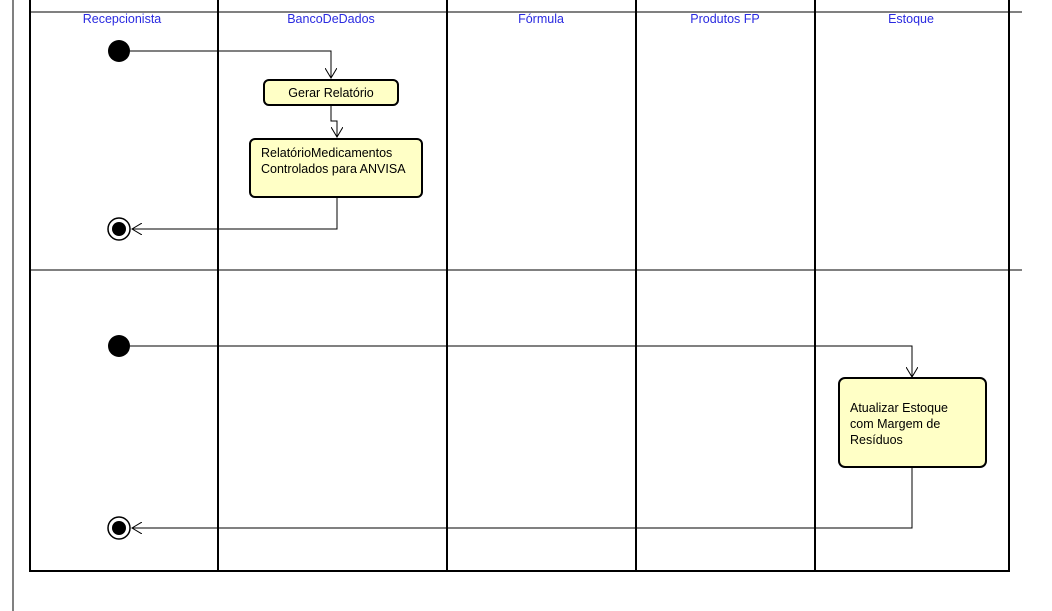 The image size is (1052, 611). What do you see at coordinates (330, 93) in the screenshot?
I see `activity-gerar-relatorio-label: Gerar Relatório` at bounding box center [330, 93].